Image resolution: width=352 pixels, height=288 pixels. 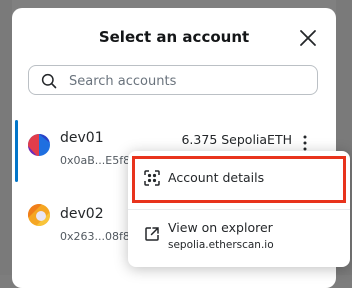 I want to click on external-link-icon, so click(x=152, y=234).